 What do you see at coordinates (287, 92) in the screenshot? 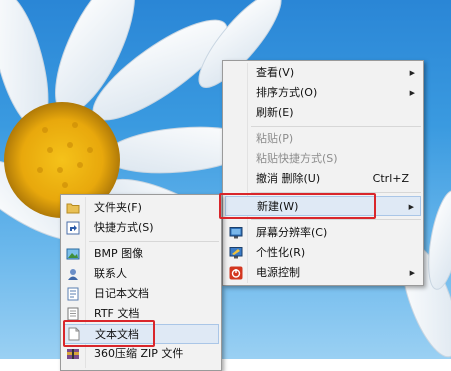
I see `menu-item-label: 排序方式(O)` at bounding box center [287, 92].